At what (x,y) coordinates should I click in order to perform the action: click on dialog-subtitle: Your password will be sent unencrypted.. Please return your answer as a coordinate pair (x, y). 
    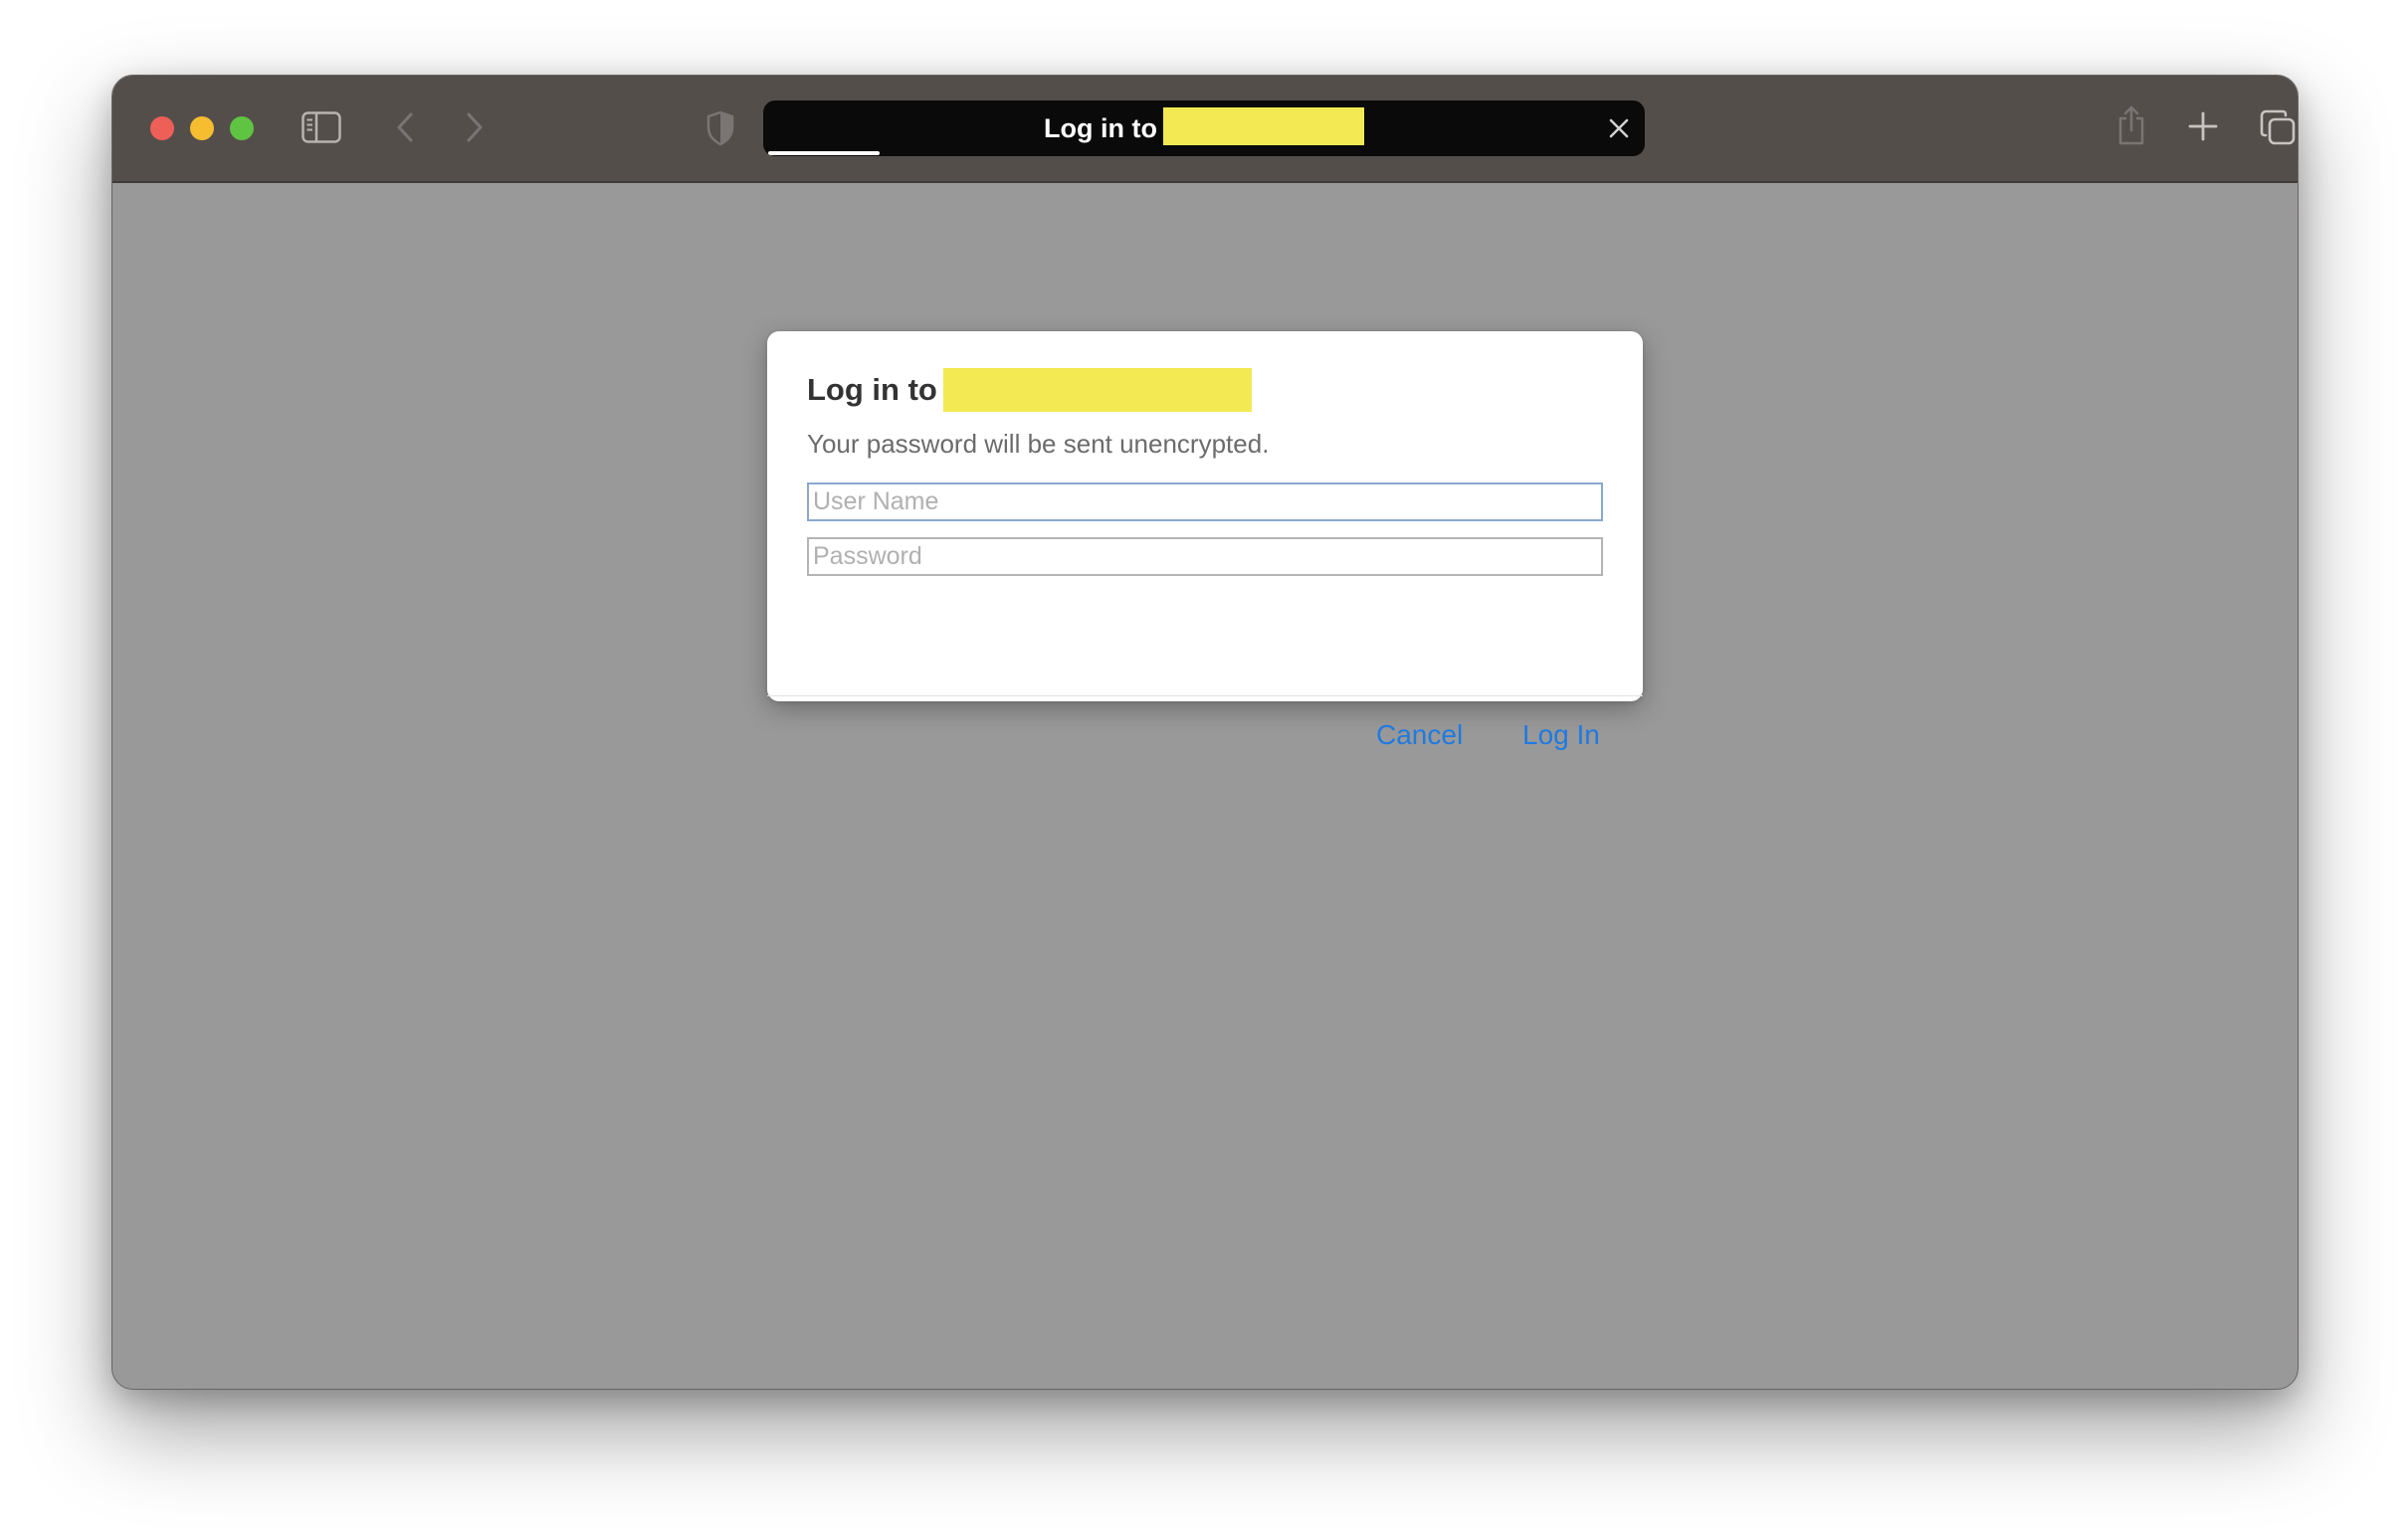
    Looking at the image, I should click on (1038, 444).